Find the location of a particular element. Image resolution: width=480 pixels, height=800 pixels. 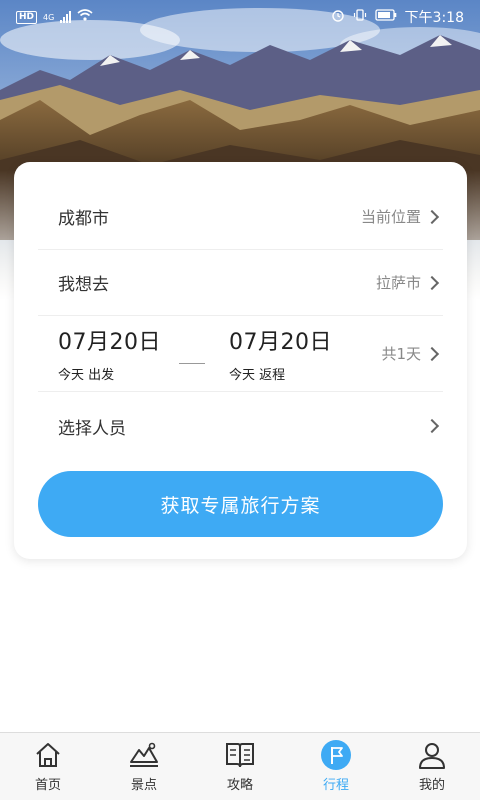

nav-item-guide: 攻略 is located at coordinates (240, 766).